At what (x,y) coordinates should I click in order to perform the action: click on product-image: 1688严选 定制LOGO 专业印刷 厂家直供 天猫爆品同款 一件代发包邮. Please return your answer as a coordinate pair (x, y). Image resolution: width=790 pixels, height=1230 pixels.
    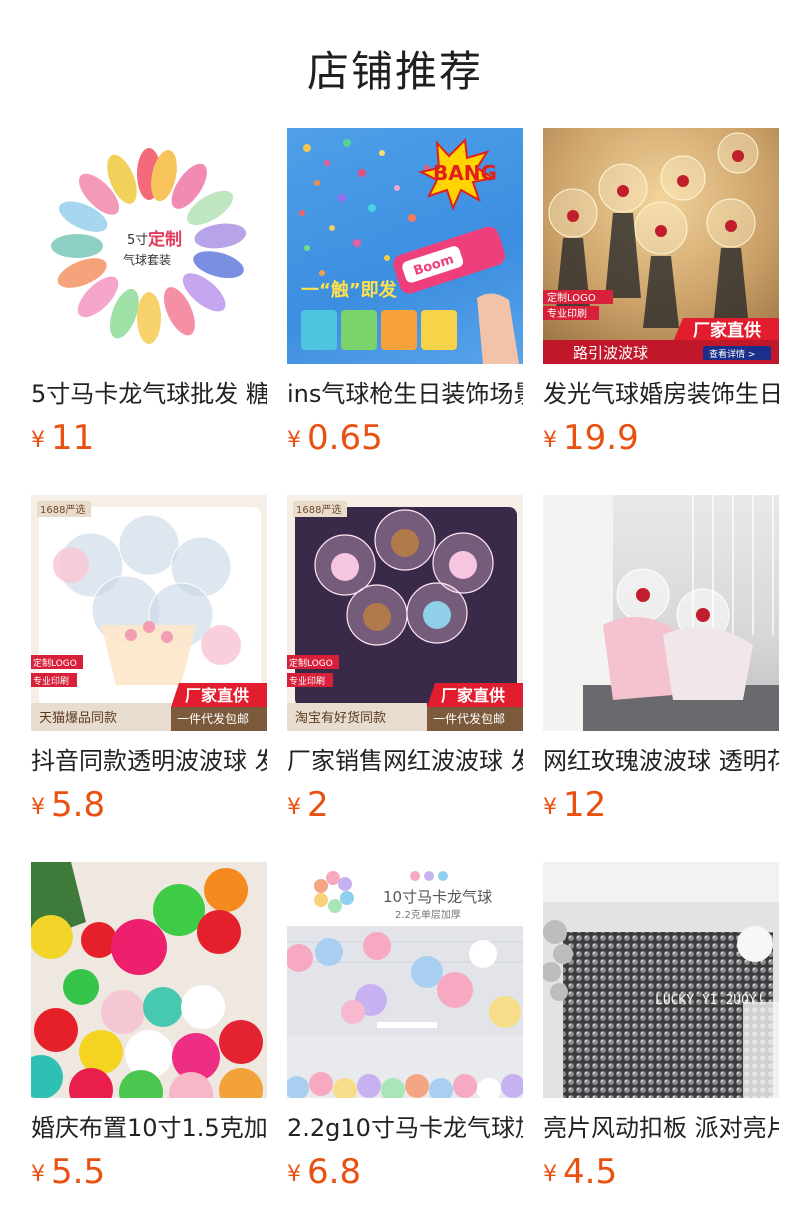
    Looking at the image, I should click on (149, 613).